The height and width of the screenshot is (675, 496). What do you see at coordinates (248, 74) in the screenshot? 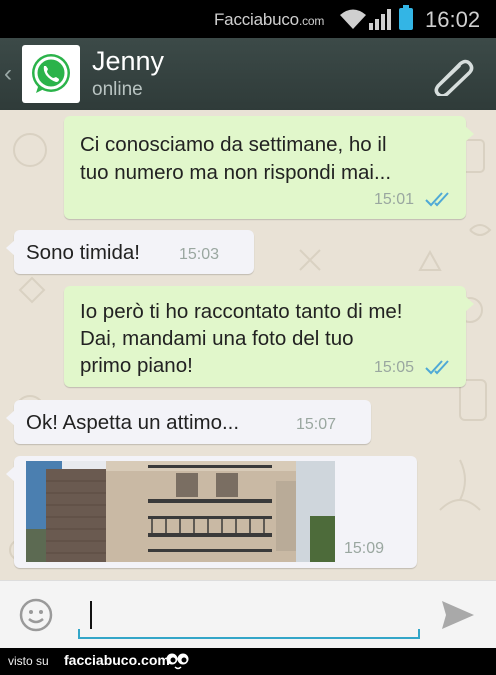
I see `chat-header: ‹ Jenny online` at bounding box center [248, 74].